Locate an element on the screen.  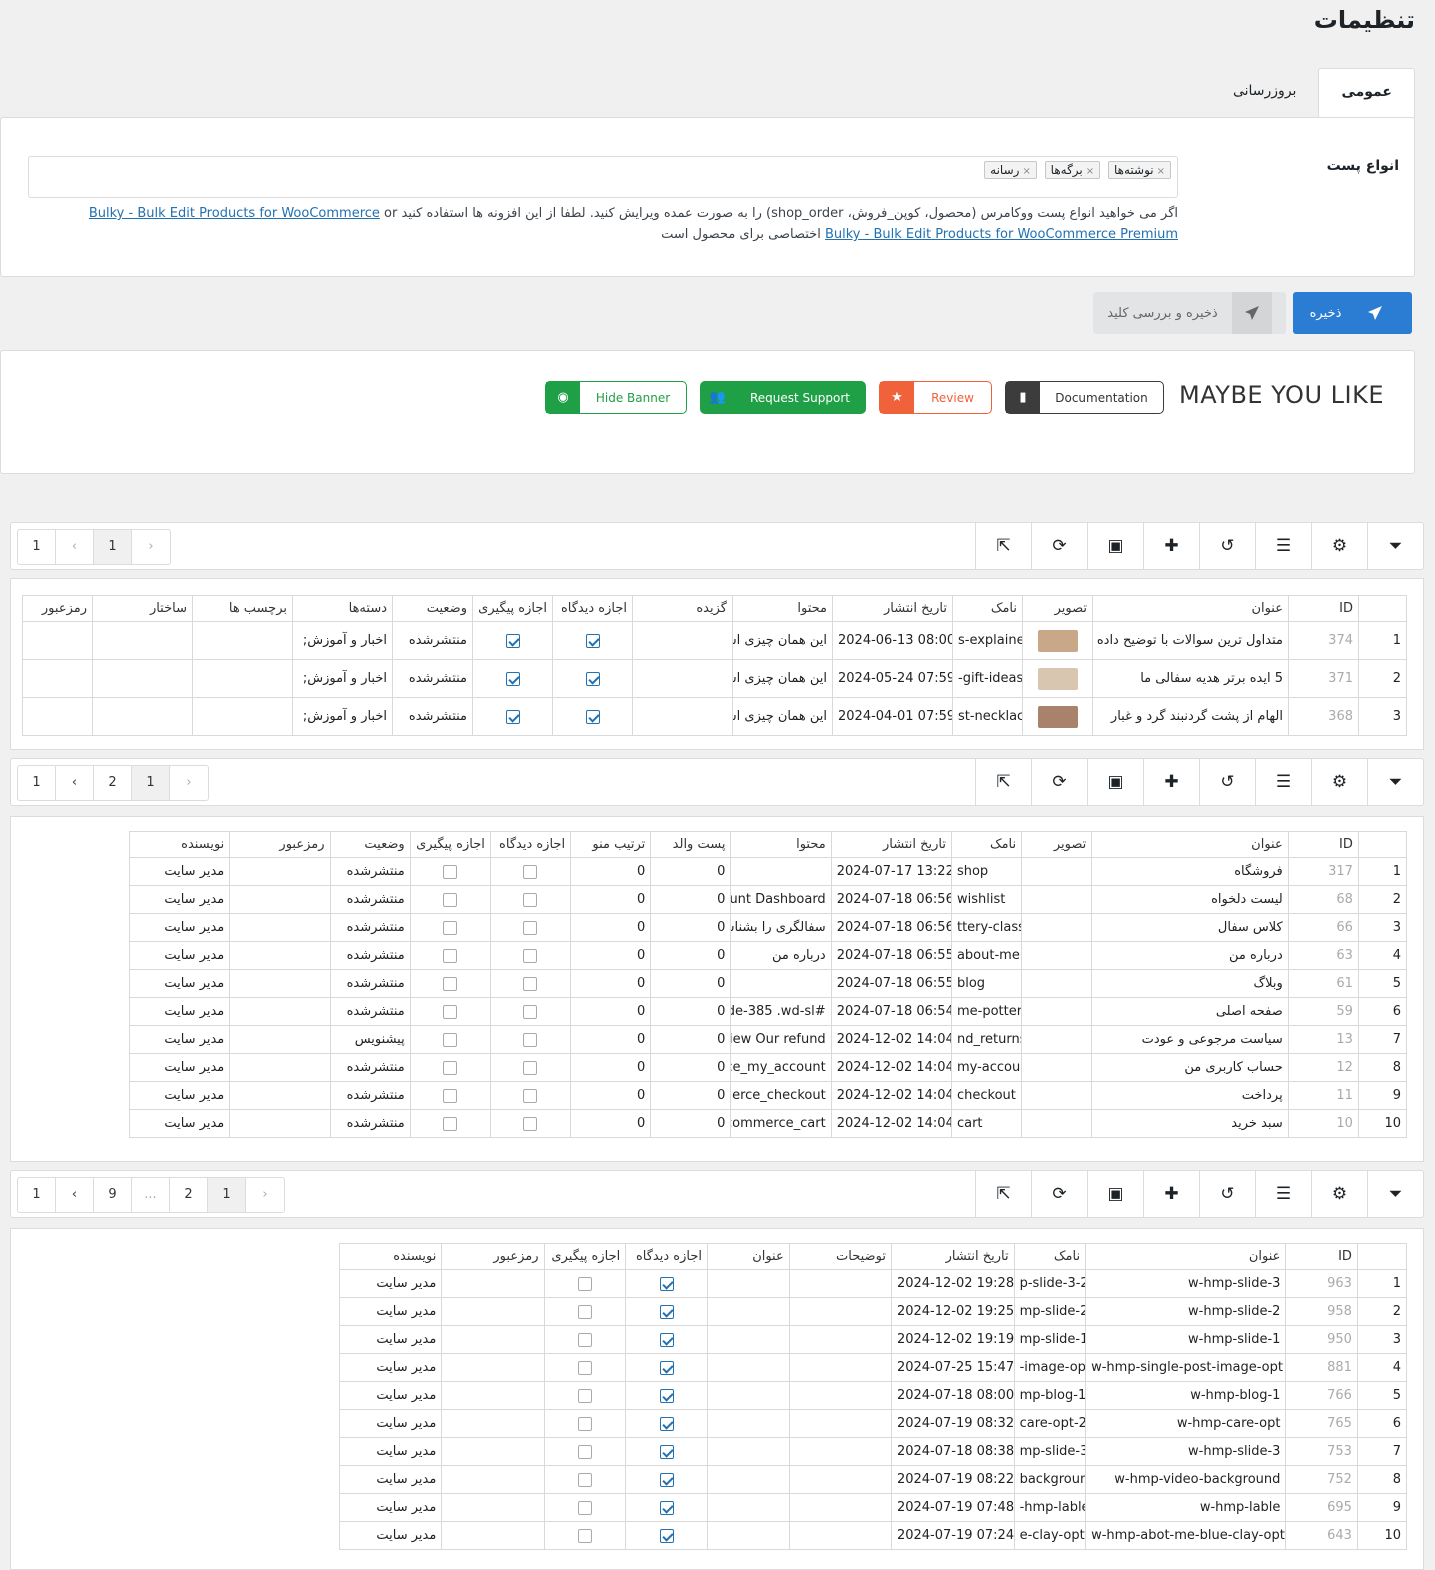
tab-general: عمومی is located at coordinates (1366, 93).